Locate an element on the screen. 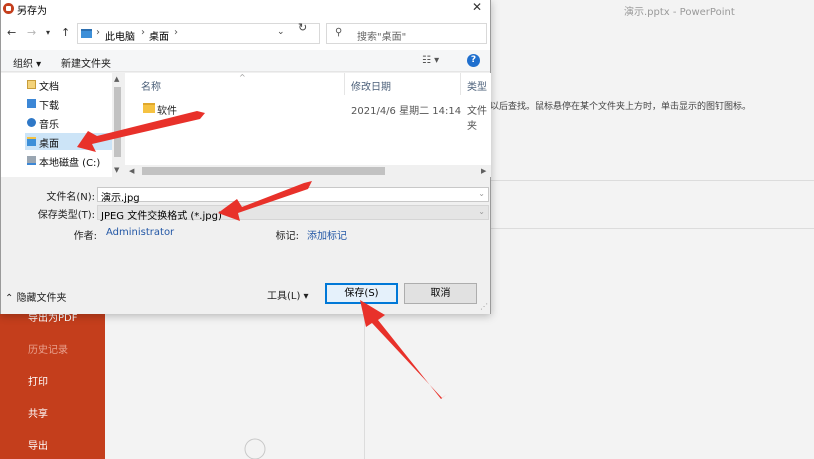 The image size is (814, 459). scroll-up-icon: ▲ is located at coordinates (116, 79).